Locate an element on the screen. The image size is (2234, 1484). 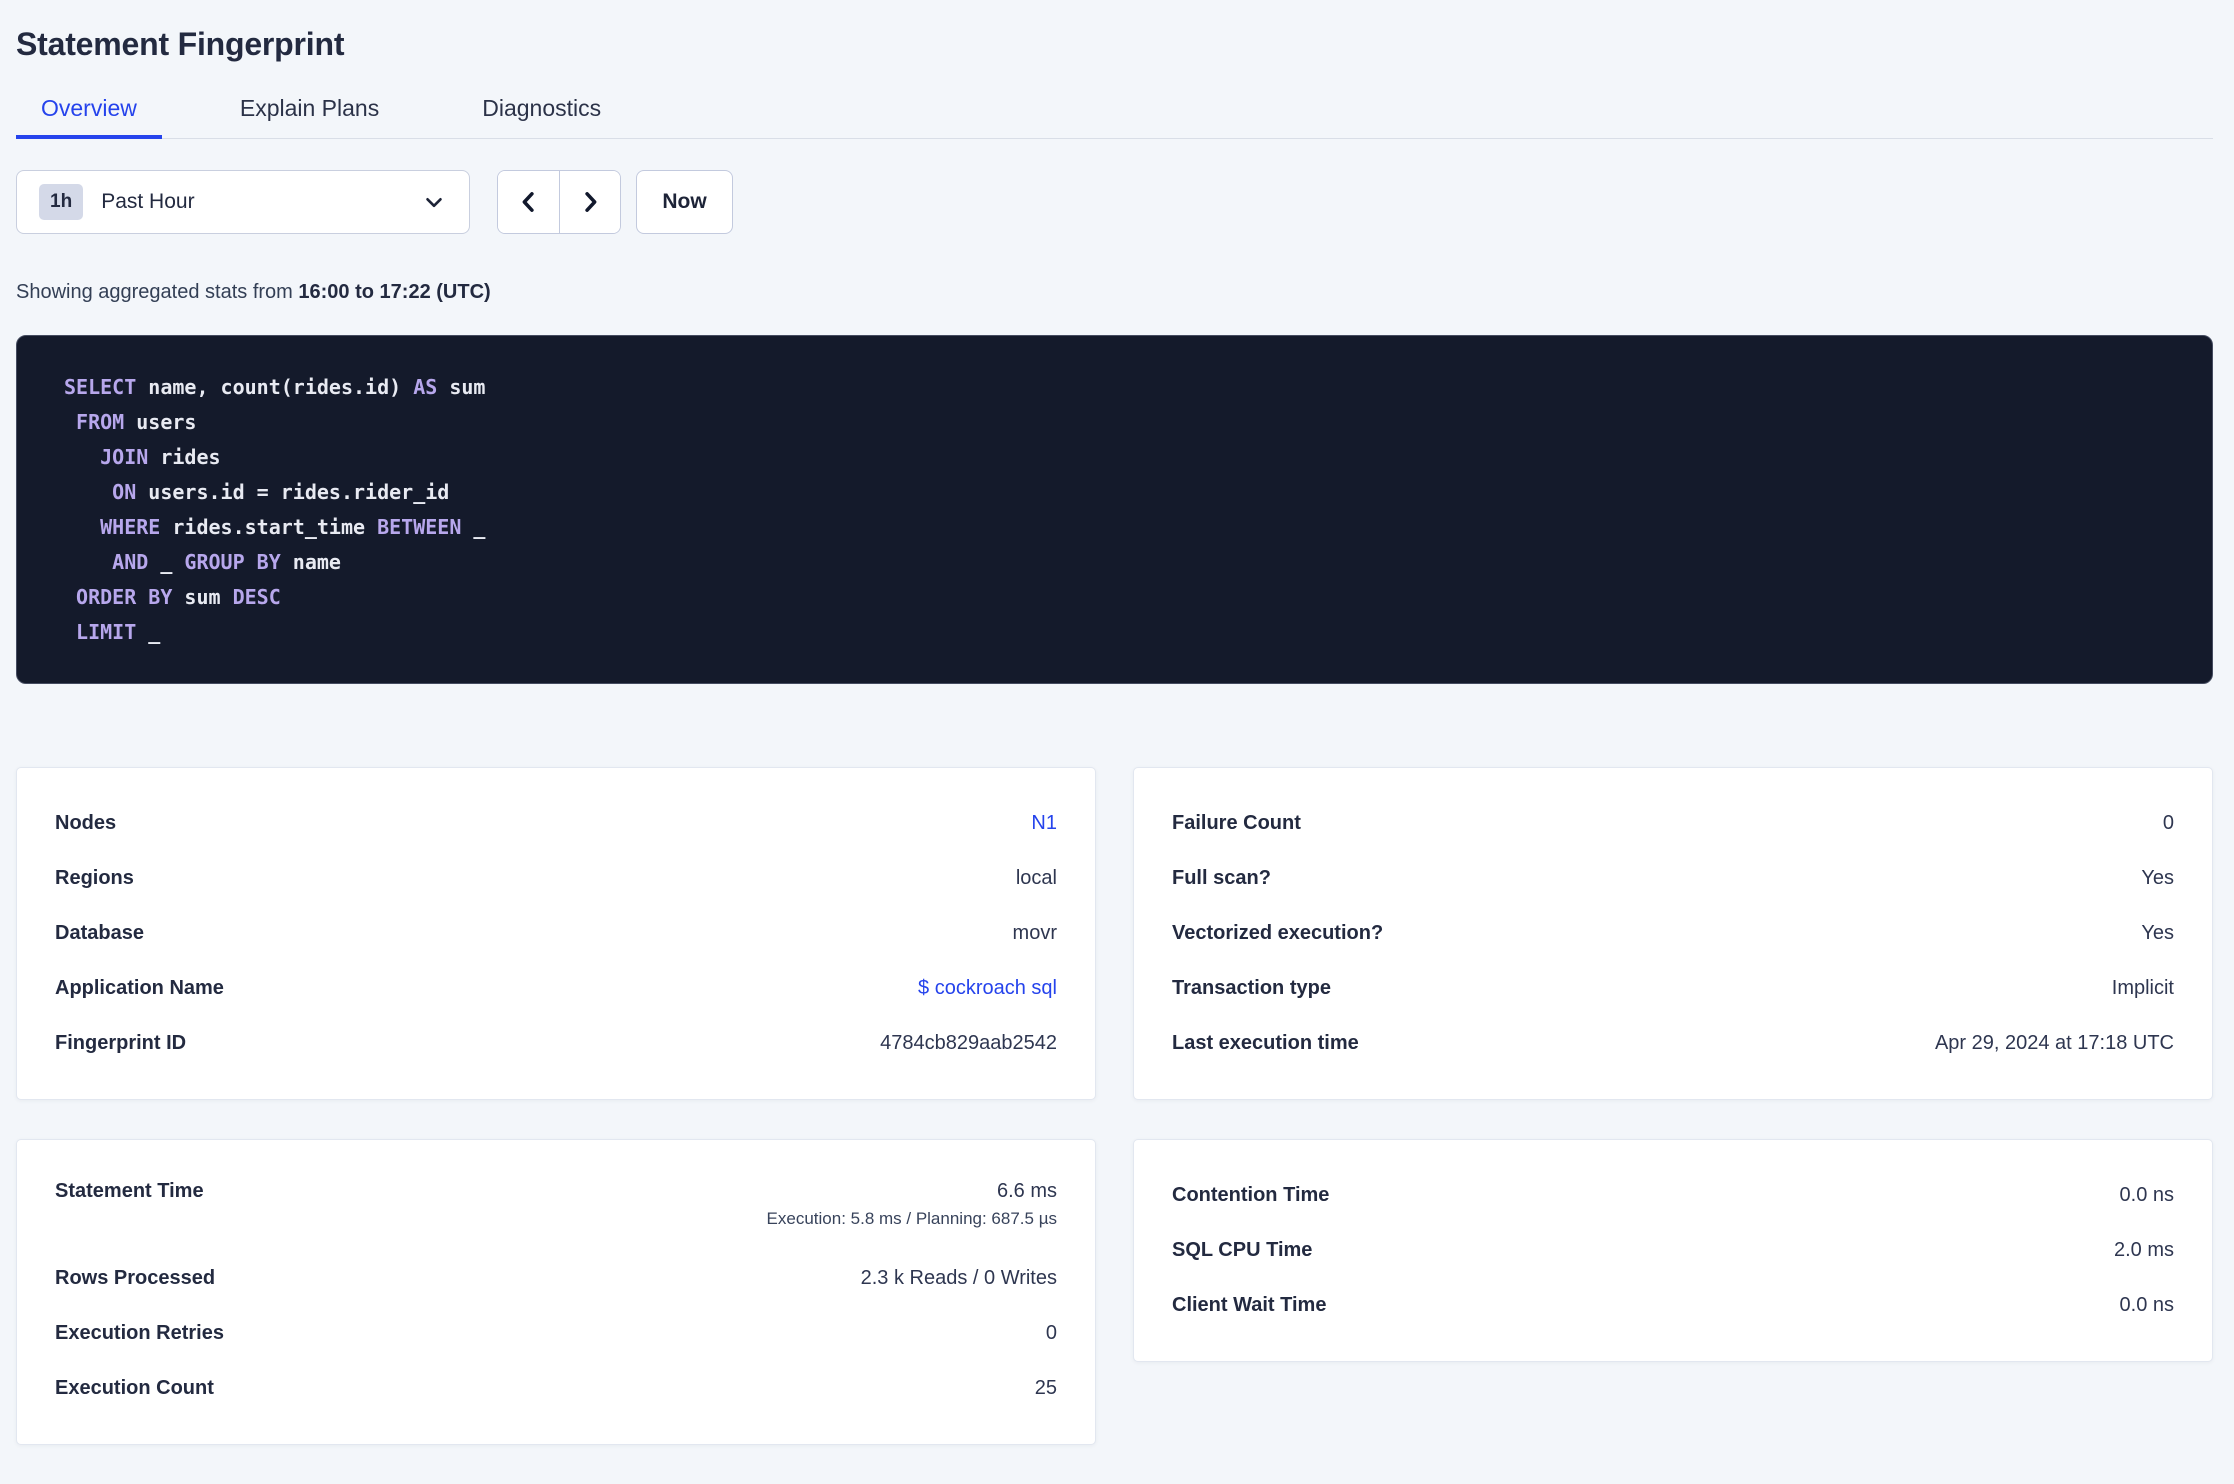
property-label: Statement Time is located at coordinates (129, 1191).